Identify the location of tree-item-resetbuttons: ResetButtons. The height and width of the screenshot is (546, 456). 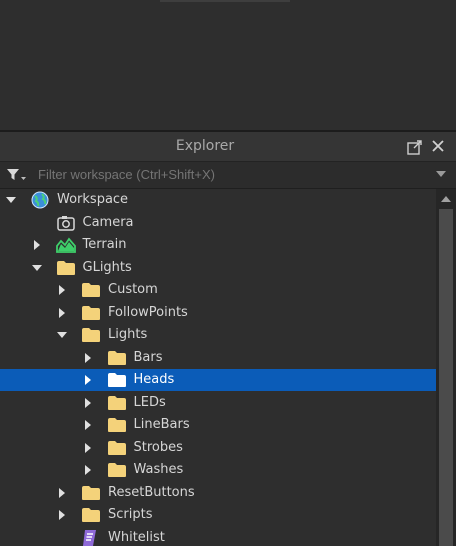
(218, 493).